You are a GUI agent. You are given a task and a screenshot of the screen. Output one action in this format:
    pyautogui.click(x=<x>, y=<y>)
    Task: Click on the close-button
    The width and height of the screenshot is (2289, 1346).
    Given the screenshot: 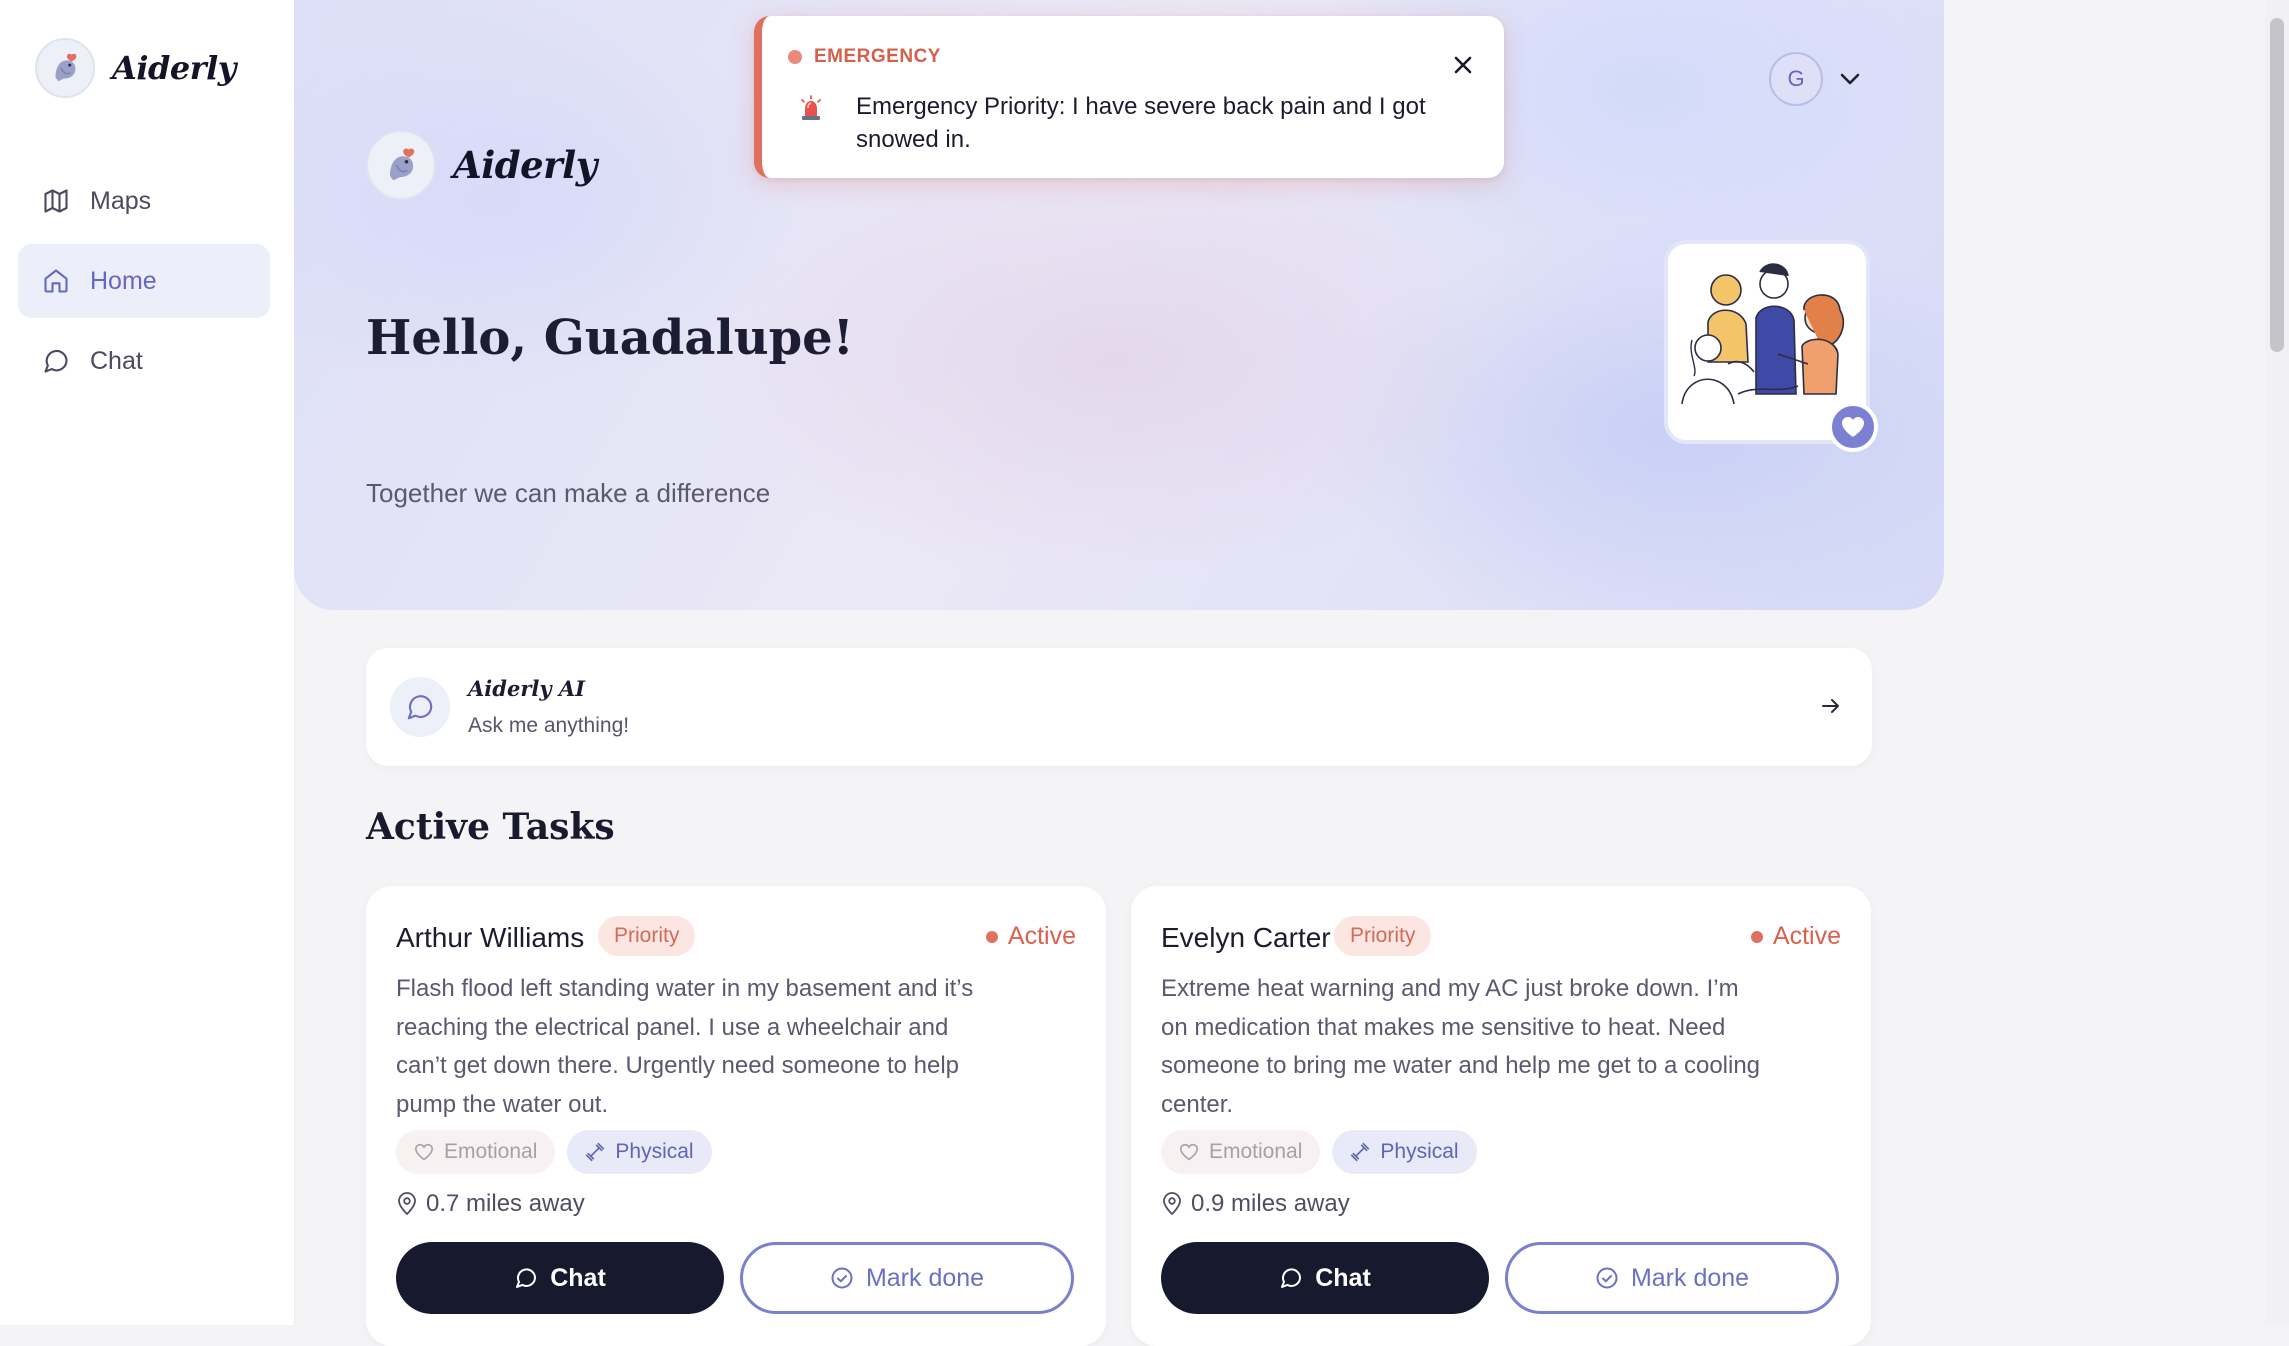 What is the action you would take?
    pyautogui.click(x=1463, y=67)
    